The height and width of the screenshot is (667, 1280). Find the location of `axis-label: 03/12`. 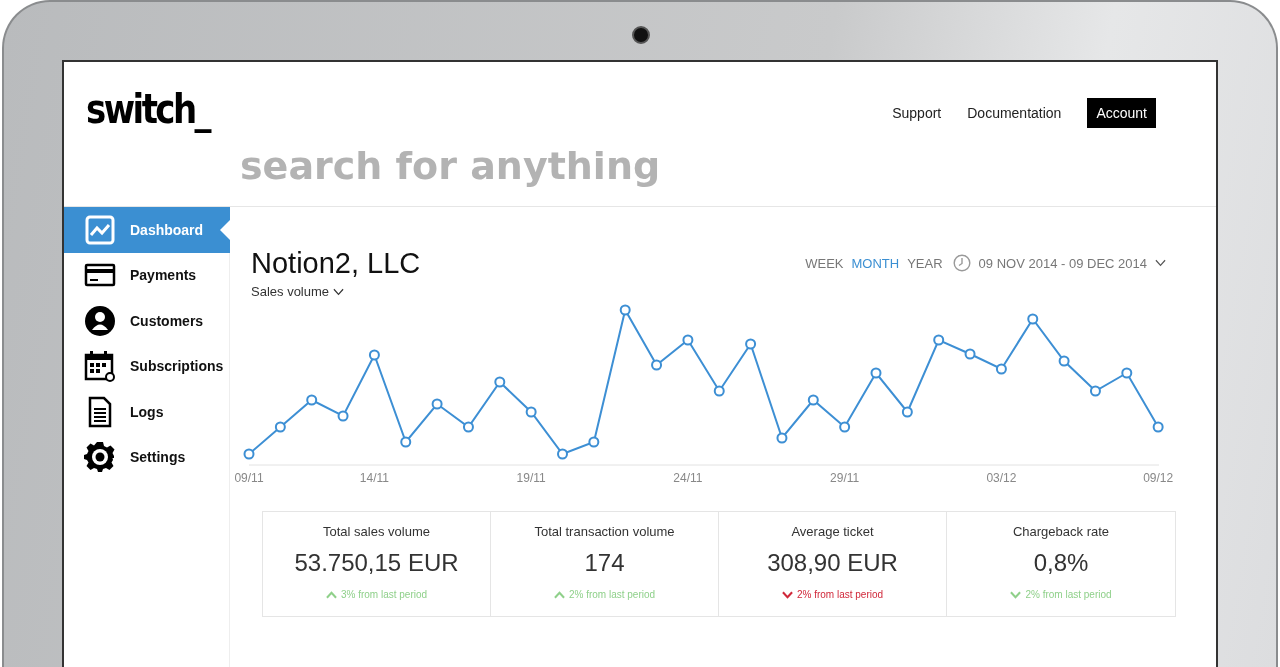

axis-label: 03/12 is located at coordinates (1001, 478).